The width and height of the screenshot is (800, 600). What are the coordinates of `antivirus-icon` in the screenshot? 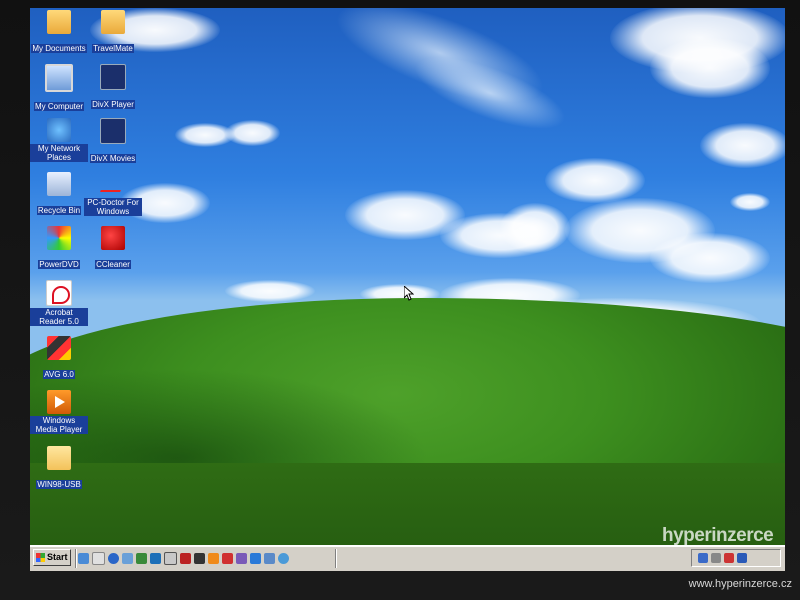 It's located at (729, 558).